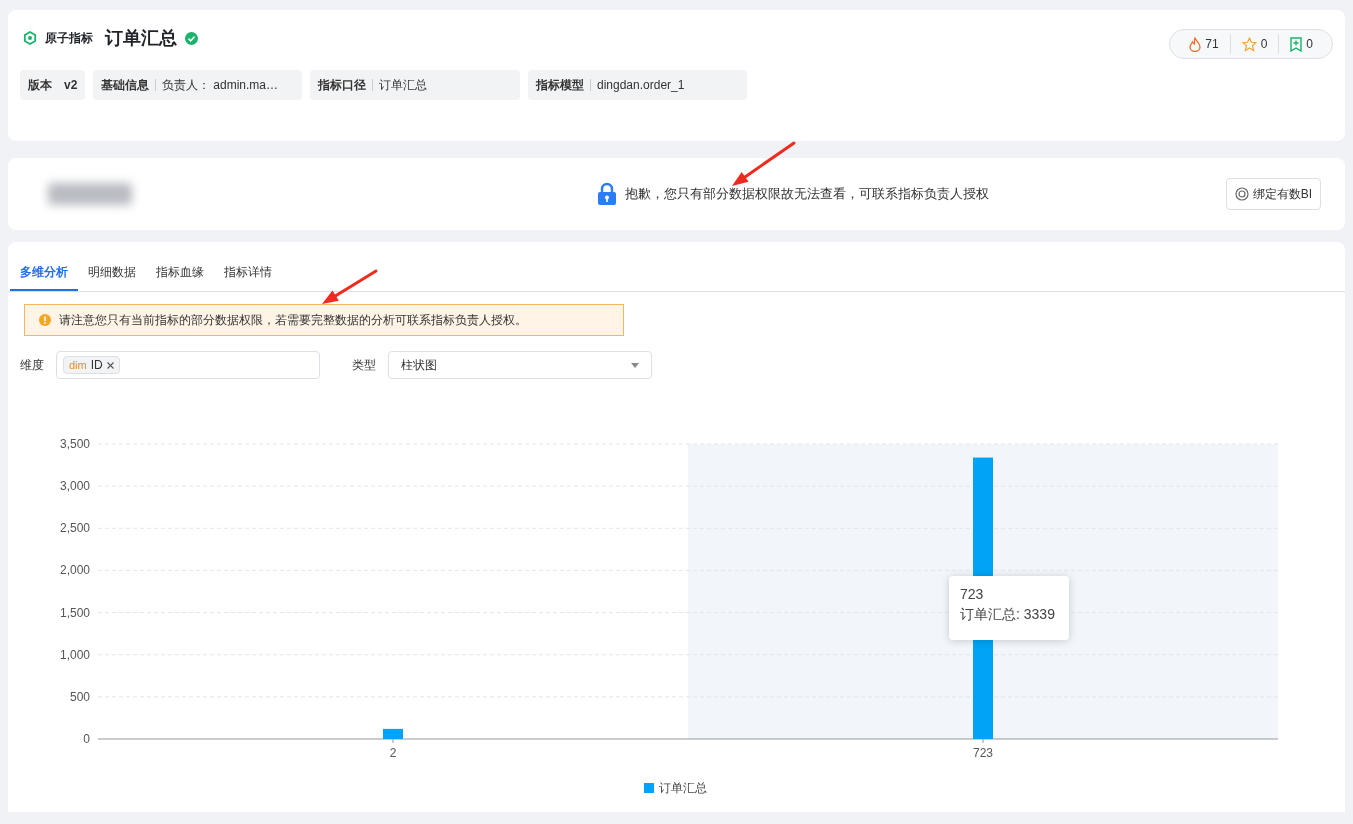  What do you see at coordinates (180, 273) in the screenshot?
I see `tab: 指标血缘` at bounding box center [180, 273].